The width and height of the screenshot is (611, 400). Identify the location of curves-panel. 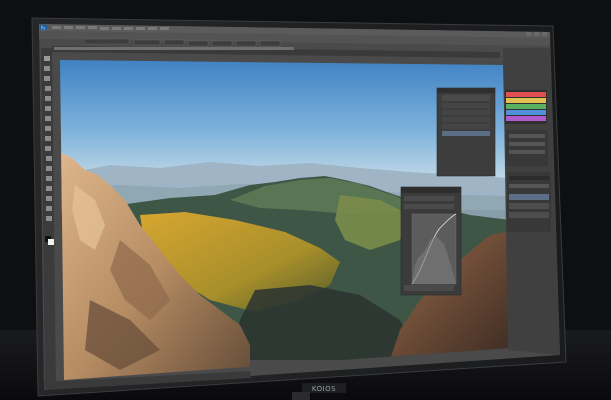
(431, 241).